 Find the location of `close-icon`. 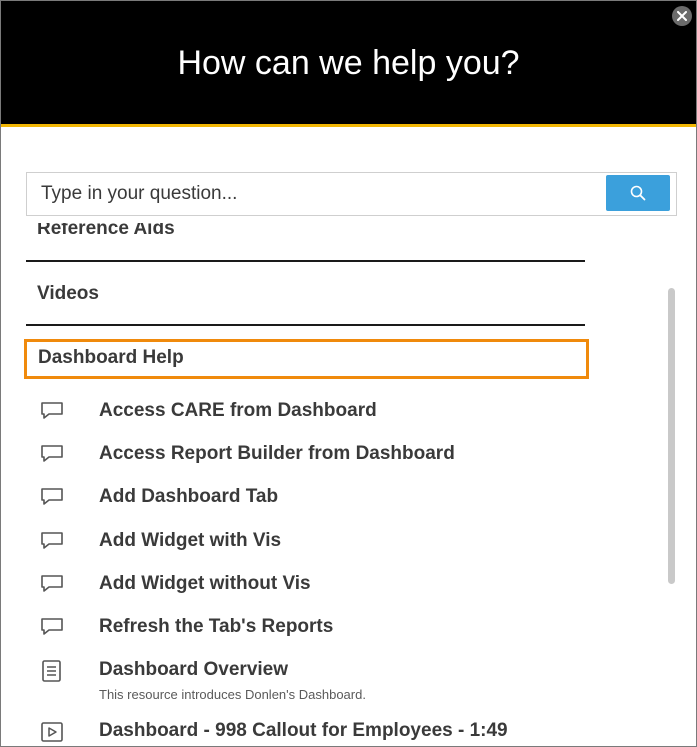

close-icon is located at coordinates (682, 16).